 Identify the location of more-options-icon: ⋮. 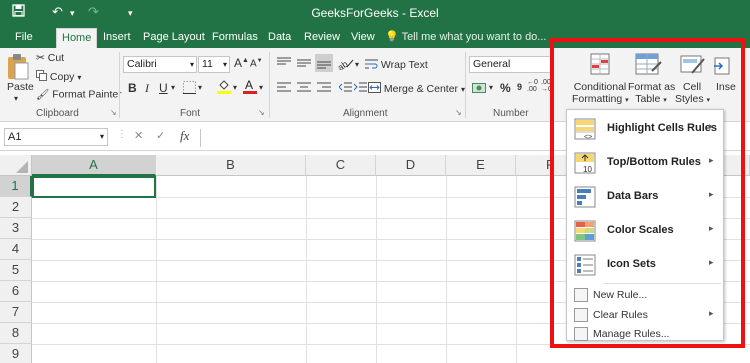
(122, 134).